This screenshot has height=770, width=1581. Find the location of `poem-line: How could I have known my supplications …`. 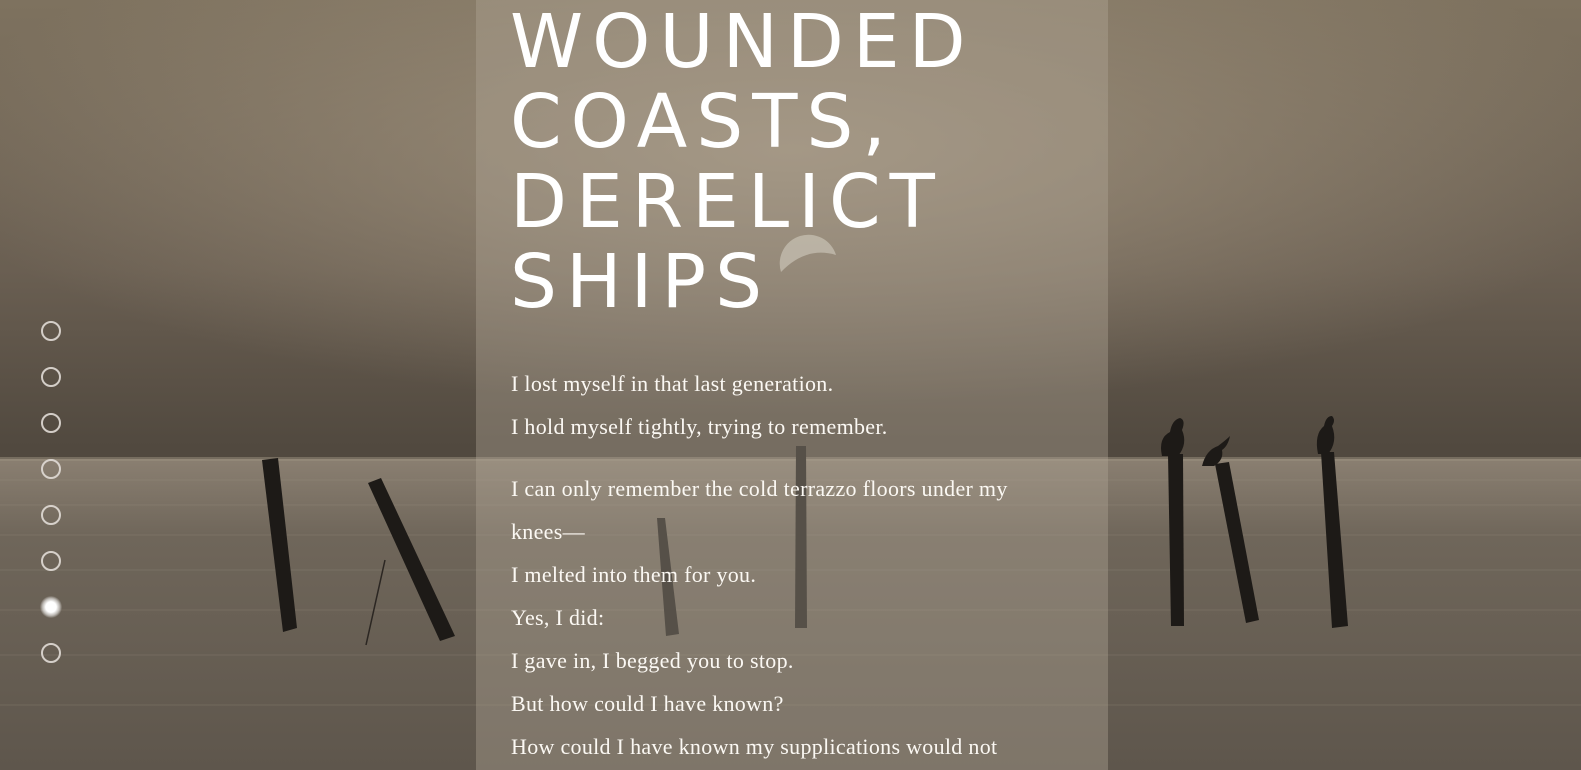

poem-line: How could I have known my supplications … is located at coordinates (754, 746).